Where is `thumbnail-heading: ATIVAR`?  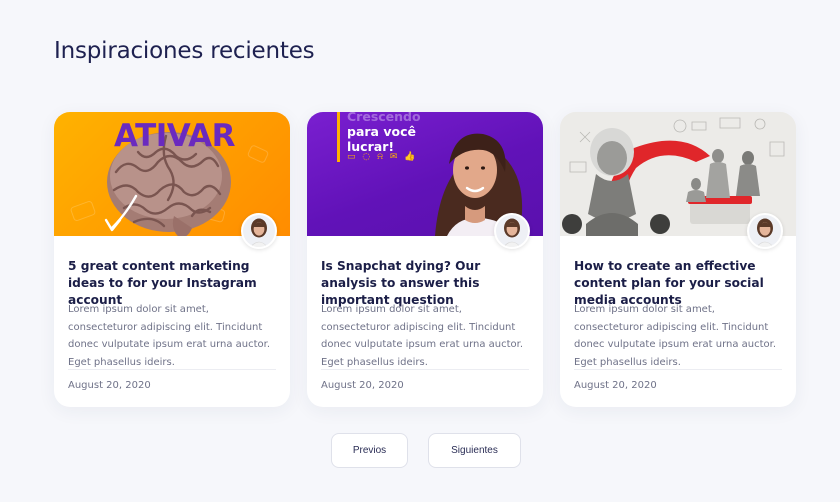
thumbnail-heading: ATIVAR is located at coordinates (175, 136).